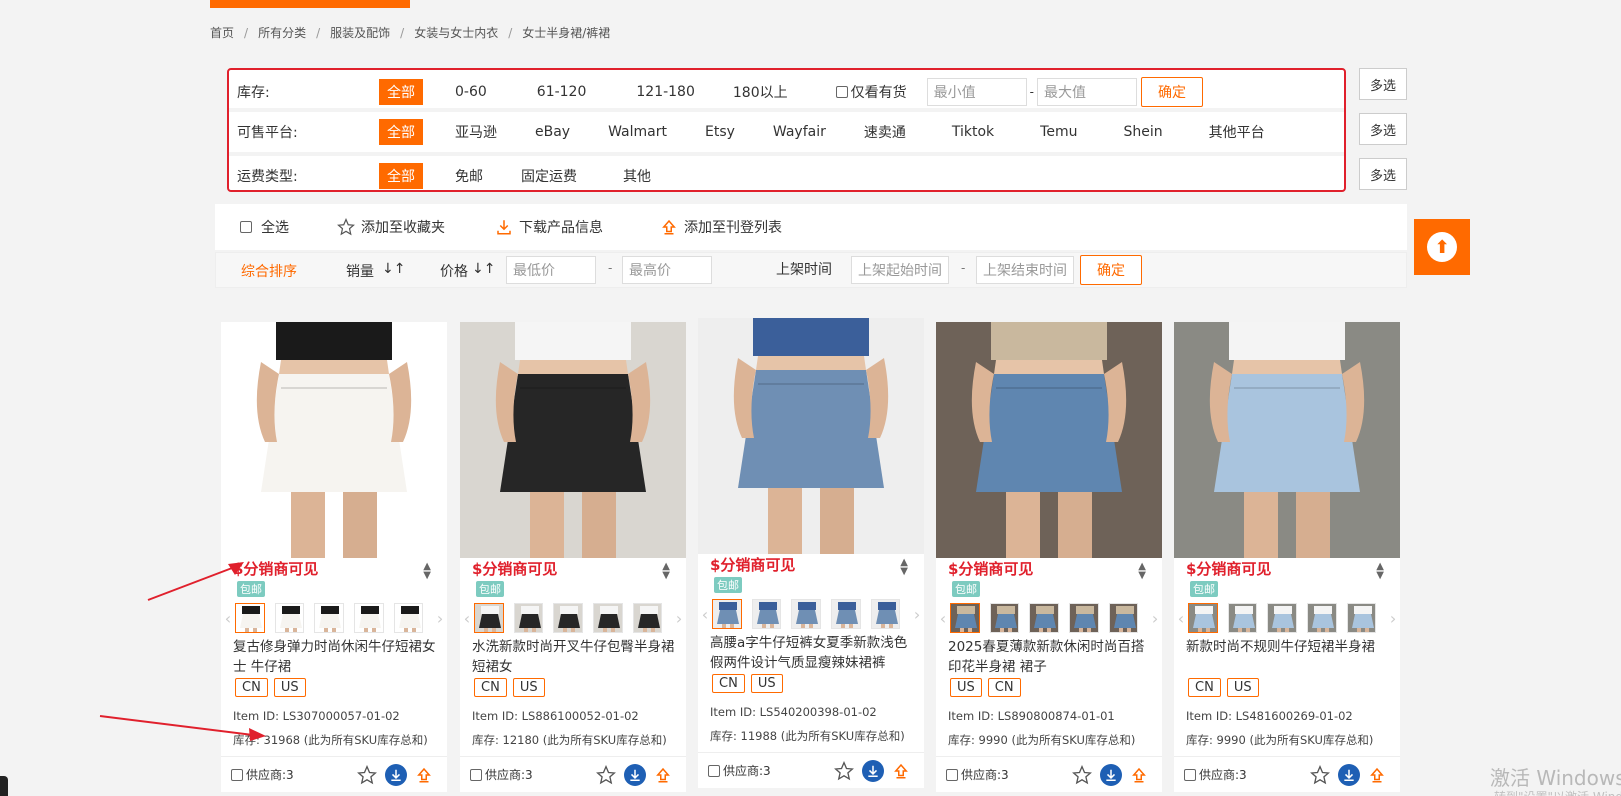 The width and height of the screenshot is (1621, 796). What do you see at coordinates (401, 176) in the screenshot?
I see `shipping-option-all: 全部` at bounding box center [401, 176].